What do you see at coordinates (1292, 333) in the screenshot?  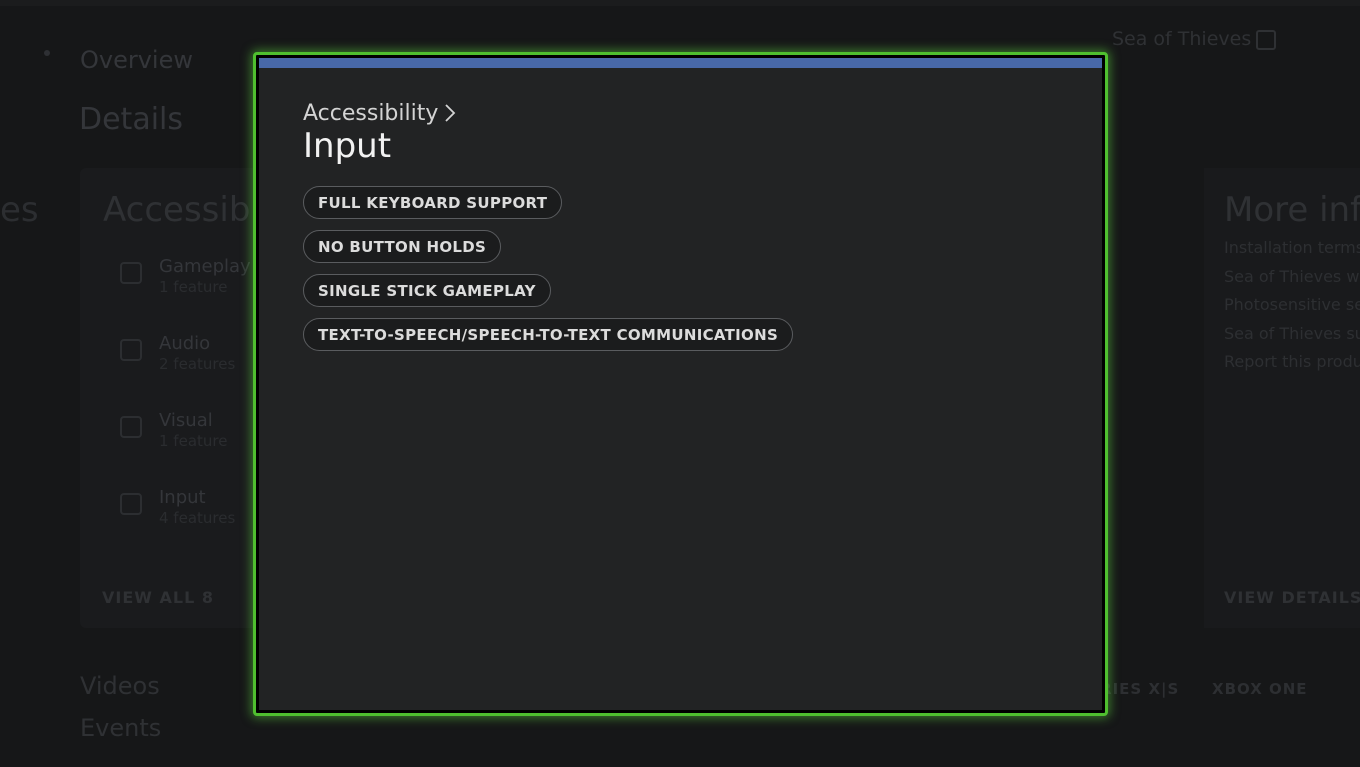 I see `more-info-link: Sea of Thieves sup` at bounding box center [1292, 333].